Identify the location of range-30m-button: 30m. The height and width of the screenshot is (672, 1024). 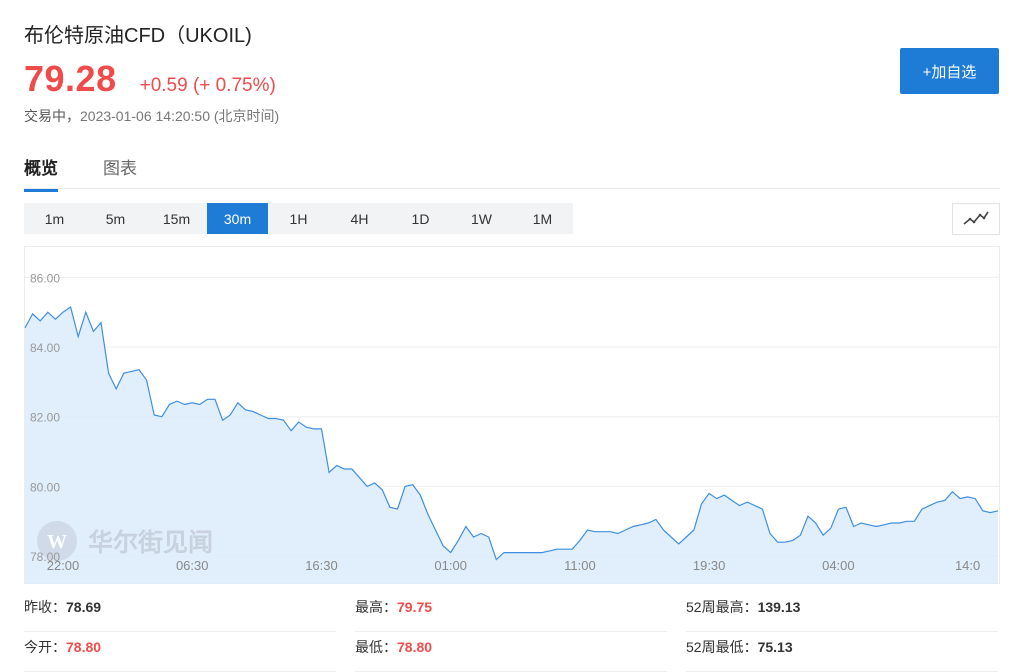
(237, 218).